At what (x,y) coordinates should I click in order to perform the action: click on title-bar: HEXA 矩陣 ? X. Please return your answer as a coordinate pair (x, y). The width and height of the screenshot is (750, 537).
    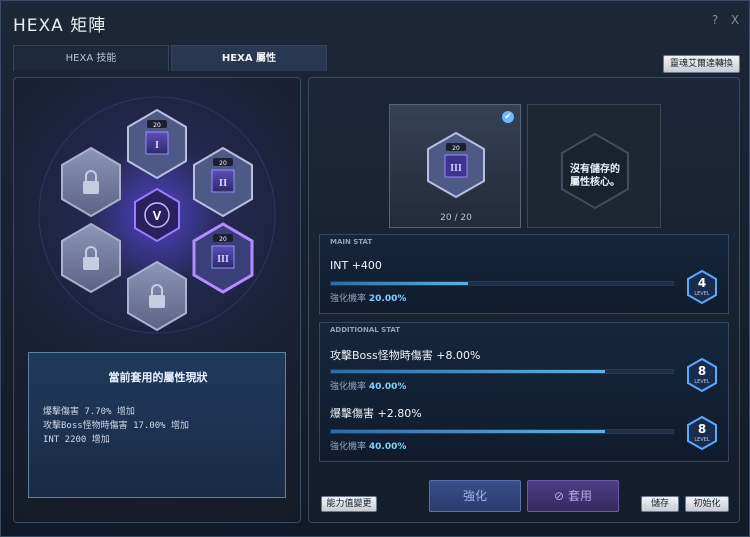
    Looking at the image, I should click on (375, 21).